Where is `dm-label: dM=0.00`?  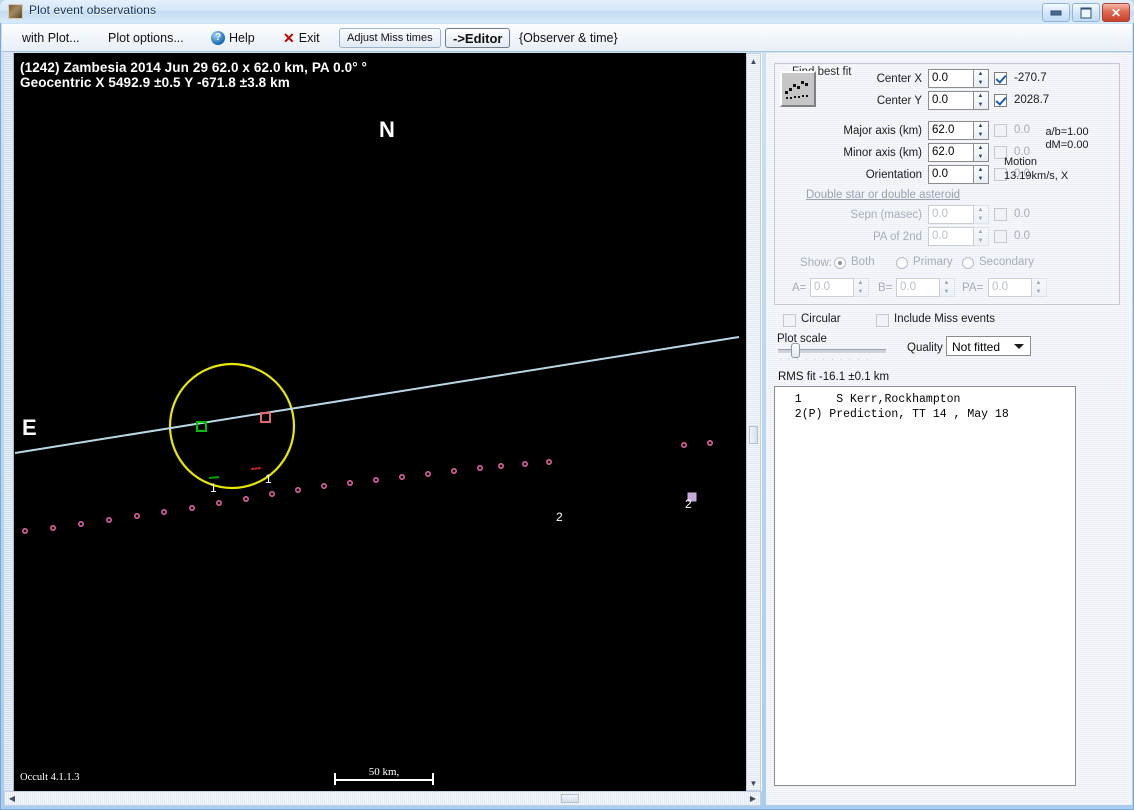
dm-label: dM=0.00 is located at coordinates (1067, 145).